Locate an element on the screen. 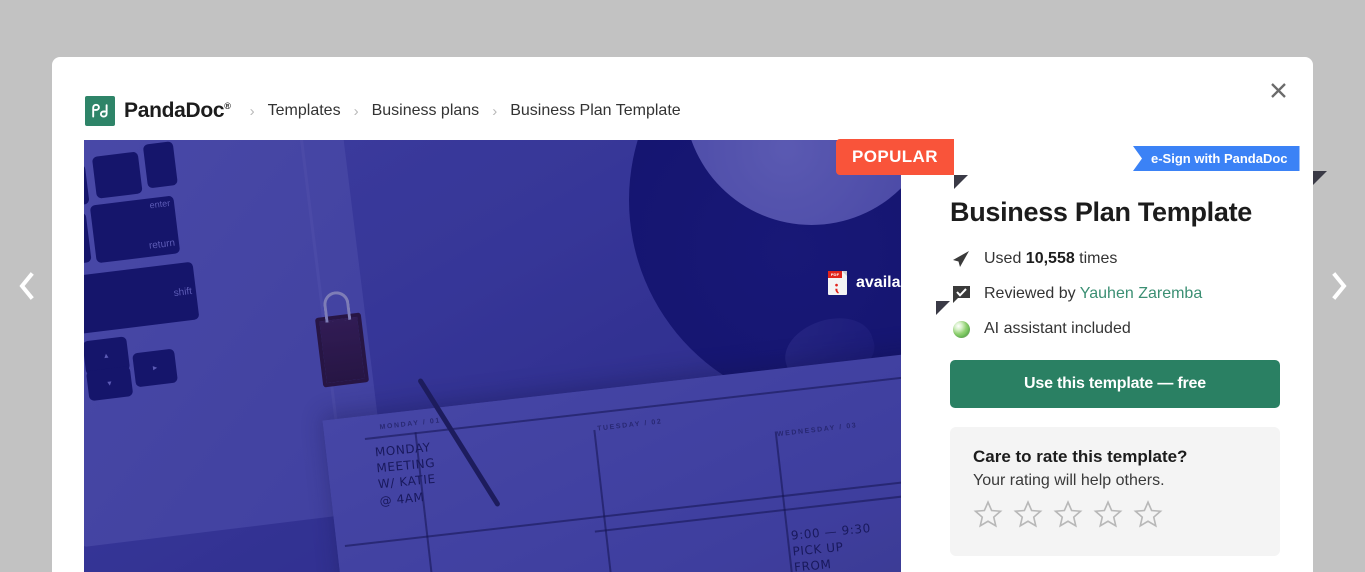  used-count-row: Used 10,558 times is located at coordinates (1115, 259).